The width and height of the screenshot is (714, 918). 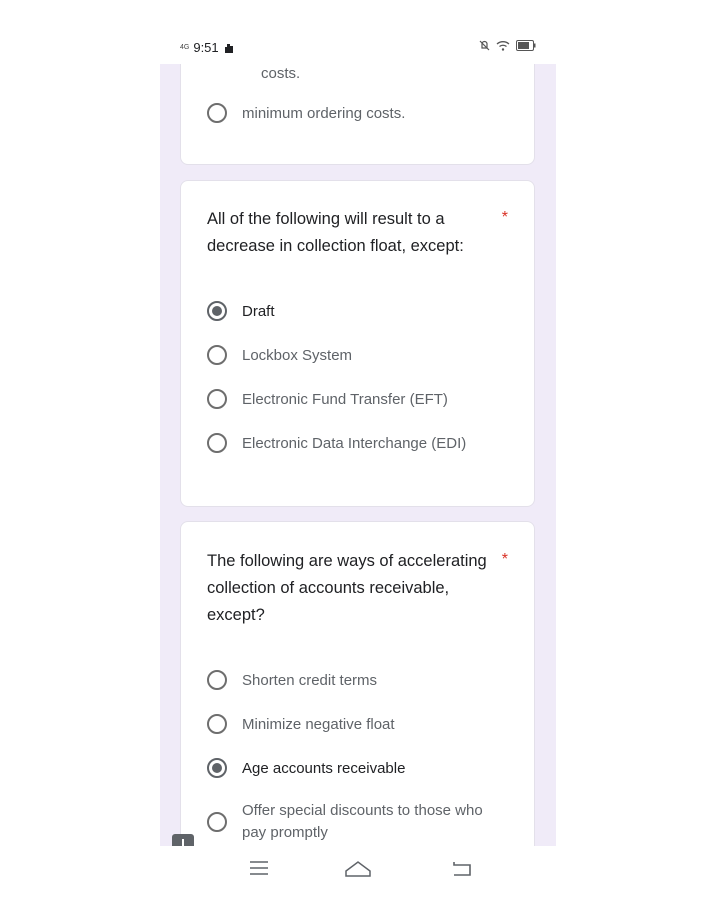 I want to click on mute-icon, so click(x=484, y=45).